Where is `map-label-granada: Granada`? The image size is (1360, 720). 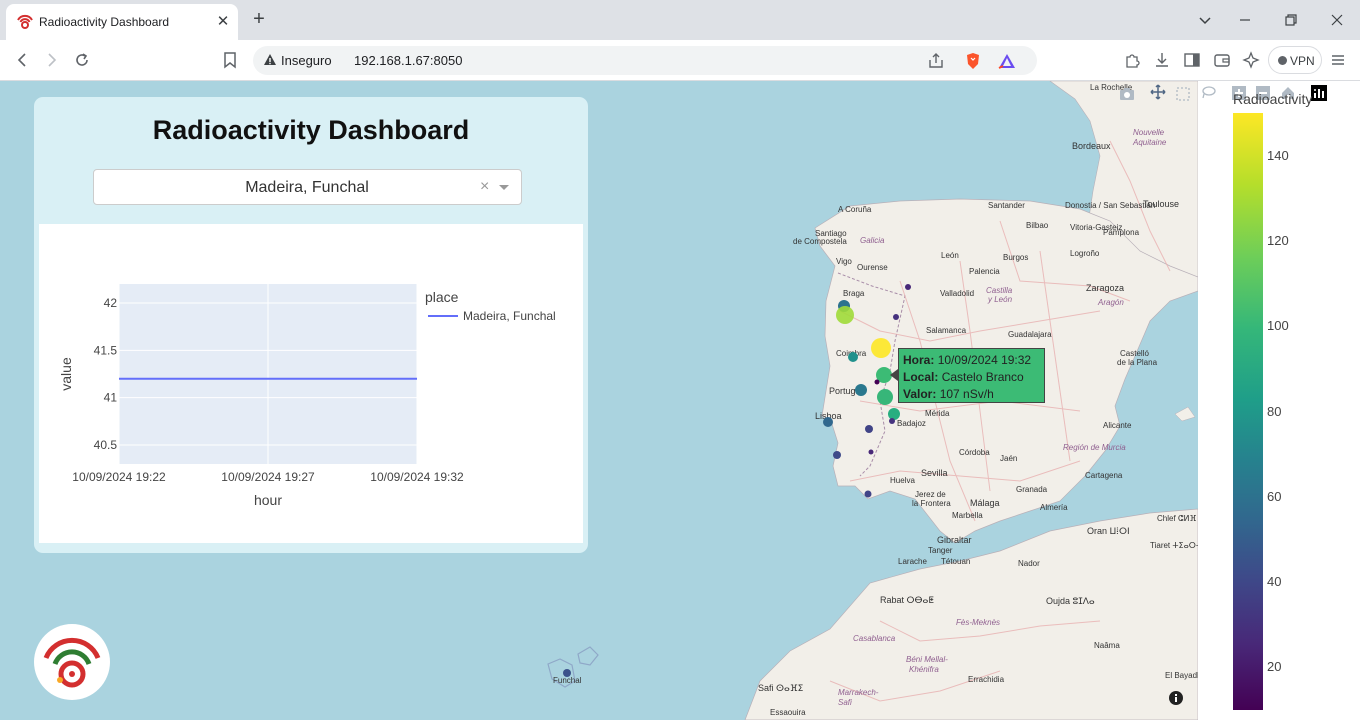 map-label-granada: Granada is located at coordinates (1032, 489).